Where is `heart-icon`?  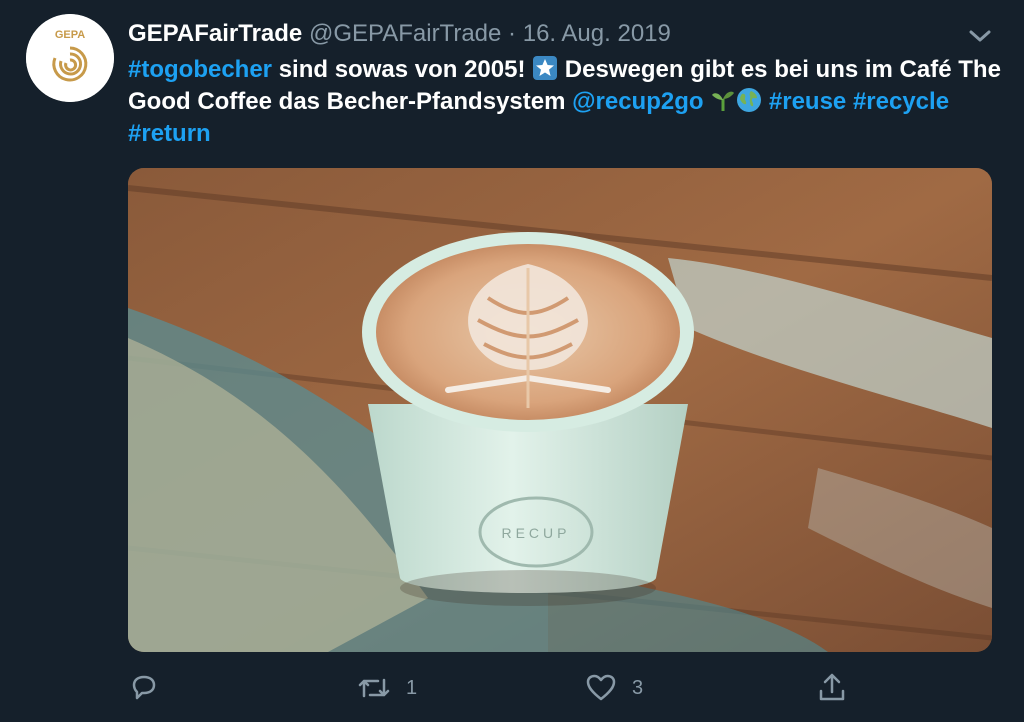
heart-icon is located at coordinates (601, 687).